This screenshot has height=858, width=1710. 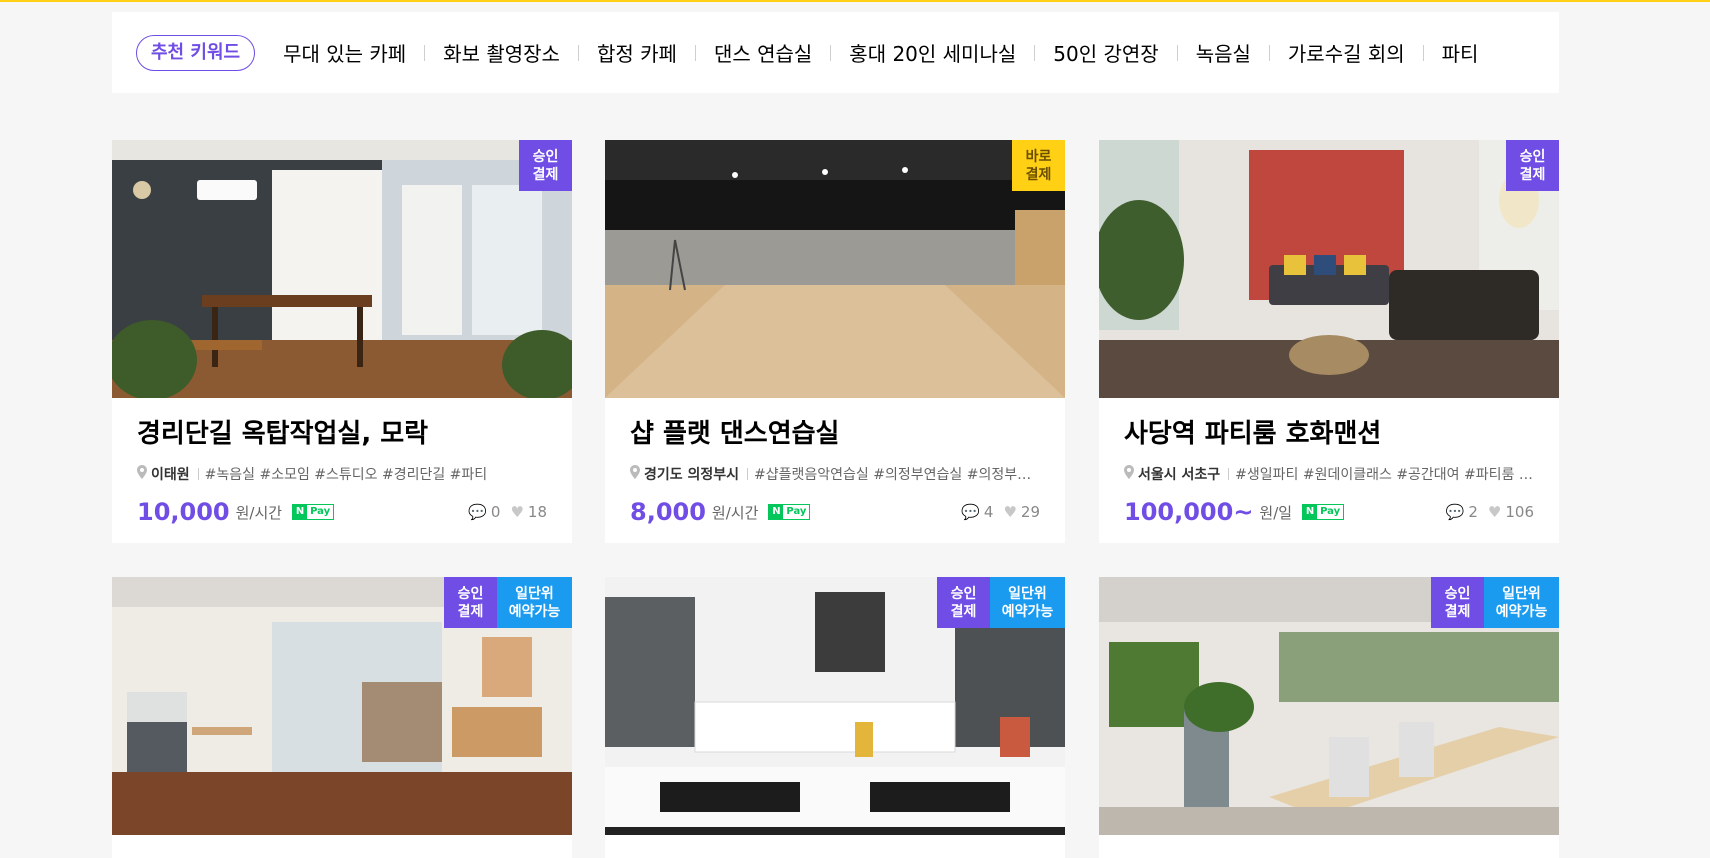 What do you see at coordinates (835, 269) in the screenshot?
I see `space-photo: 바로 결제` at bounding box center [835, 269].